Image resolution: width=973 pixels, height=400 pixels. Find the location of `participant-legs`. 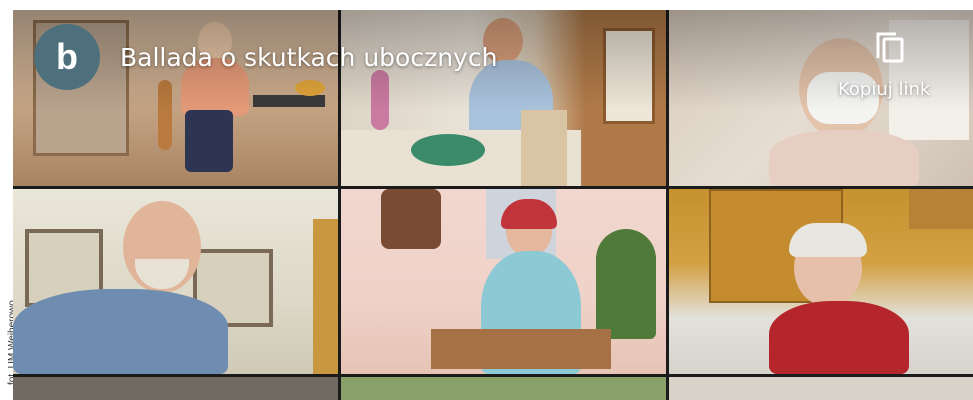

participant-legs is located at coordinates (209, 141).